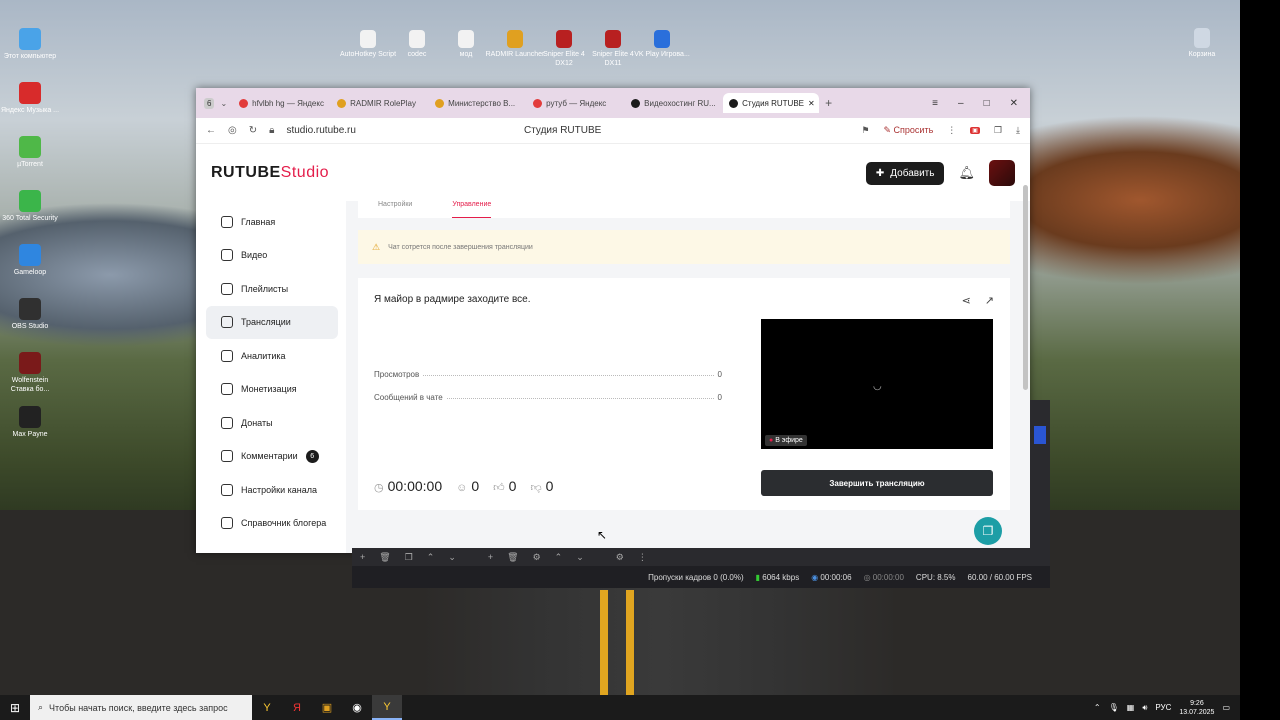 Image resolution: width=1280 pixels, height=720 pixels. What do you see at coordinates (263, 355) in the screenshot?
I see `sidebar-item-label: Аналитика` at bounding box center [263, 355].